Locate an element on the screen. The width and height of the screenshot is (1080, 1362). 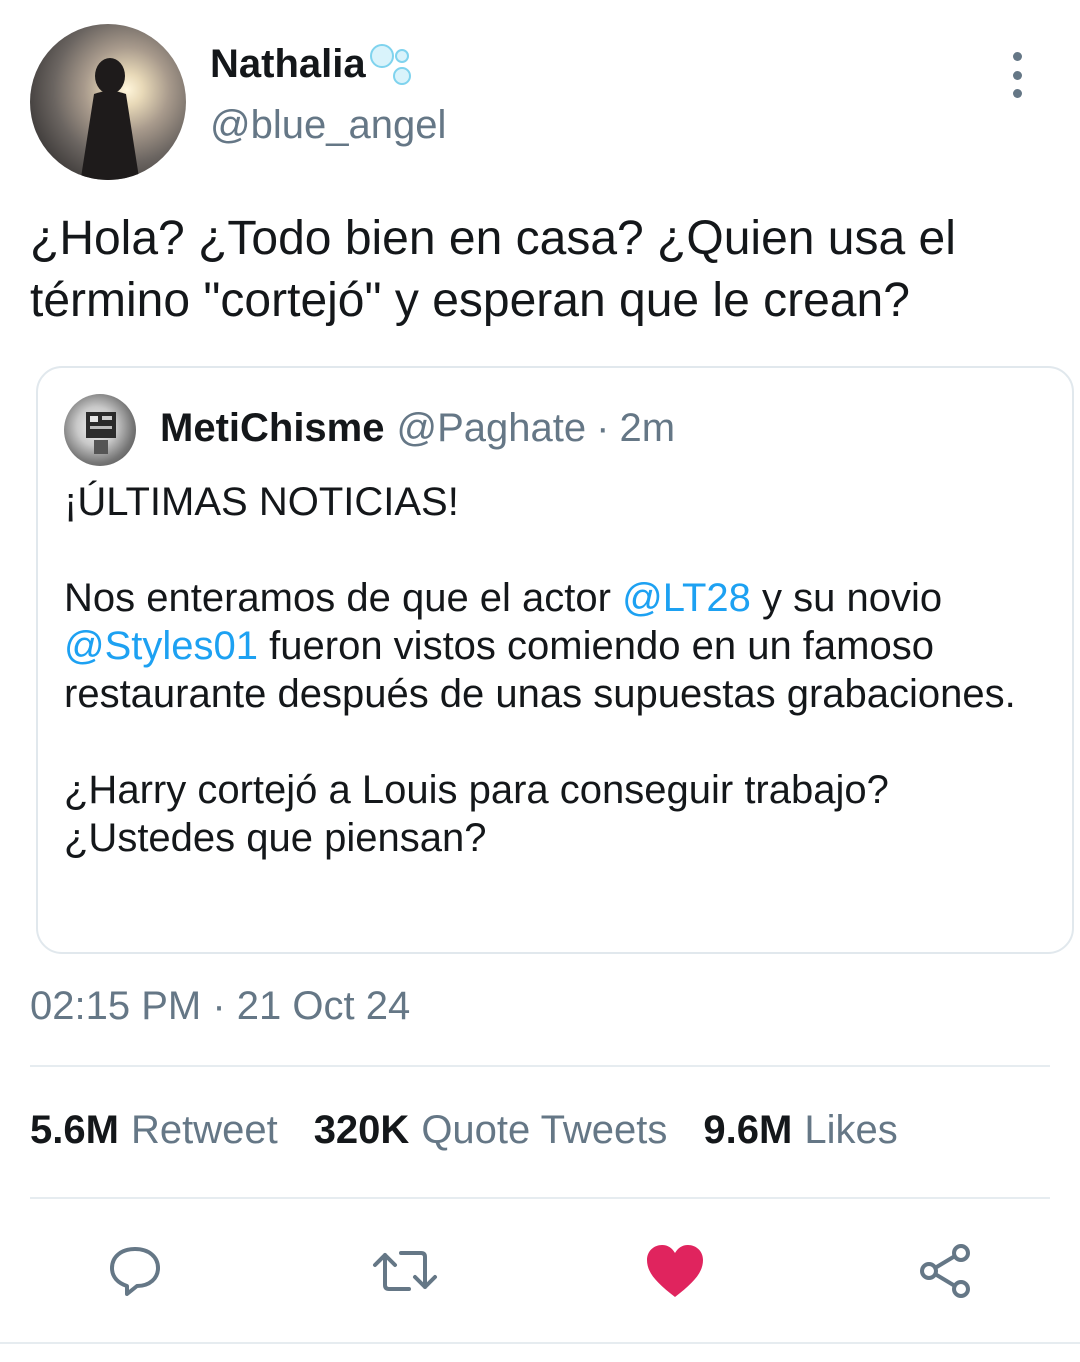
retweets-stat: 5.6M Retweet is located at coordinates (154, 1130).